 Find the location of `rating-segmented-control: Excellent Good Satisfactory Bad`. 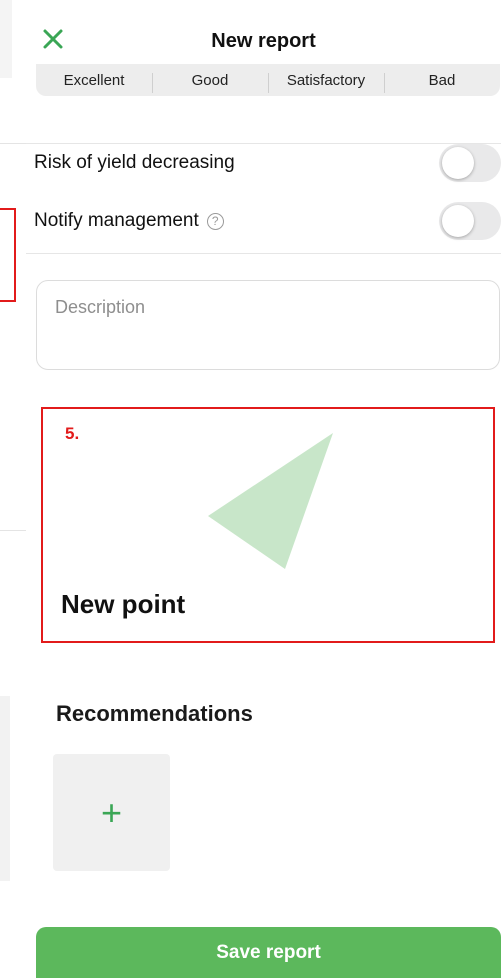

rating-segmented-control: Excellent Good Satisfactory Bad is located at coordinates (268, 80).